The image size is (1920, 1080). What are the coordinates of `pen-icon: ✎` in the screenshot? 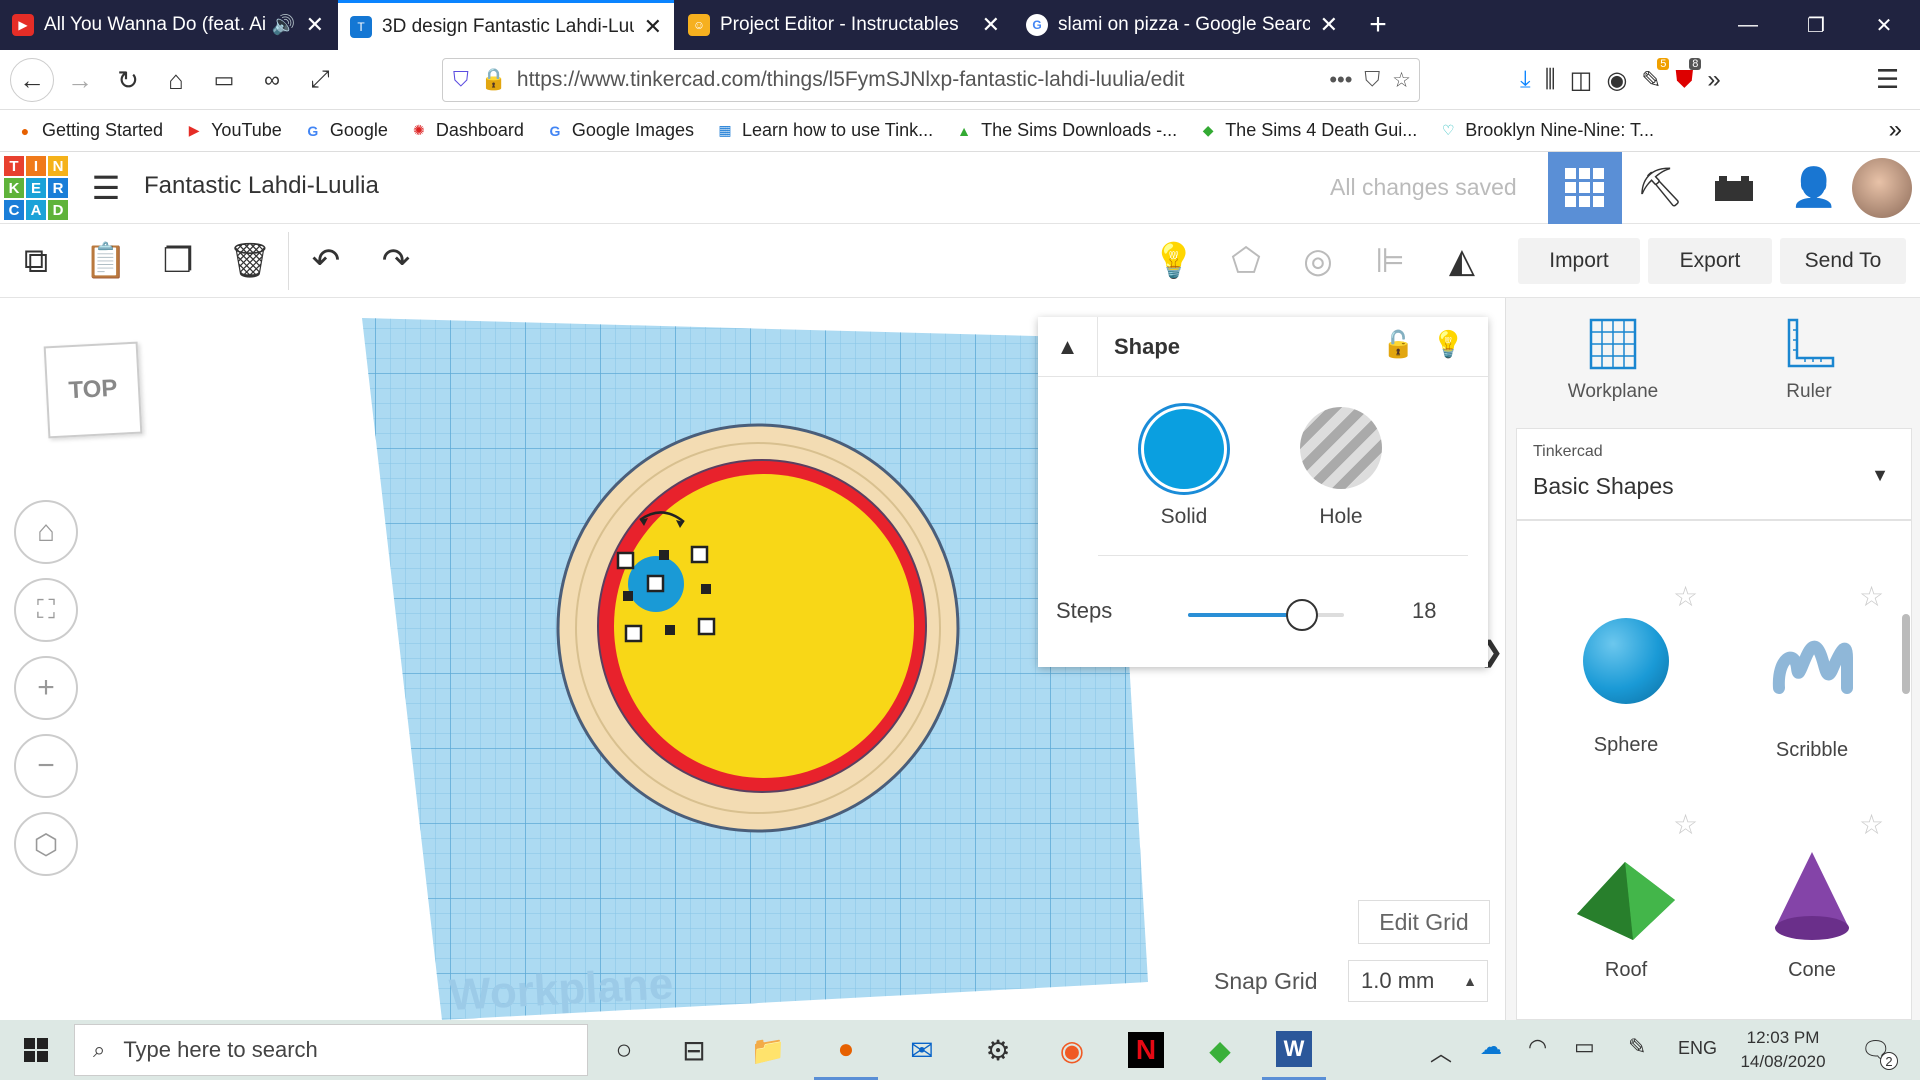 It's located at (1637, 1047).